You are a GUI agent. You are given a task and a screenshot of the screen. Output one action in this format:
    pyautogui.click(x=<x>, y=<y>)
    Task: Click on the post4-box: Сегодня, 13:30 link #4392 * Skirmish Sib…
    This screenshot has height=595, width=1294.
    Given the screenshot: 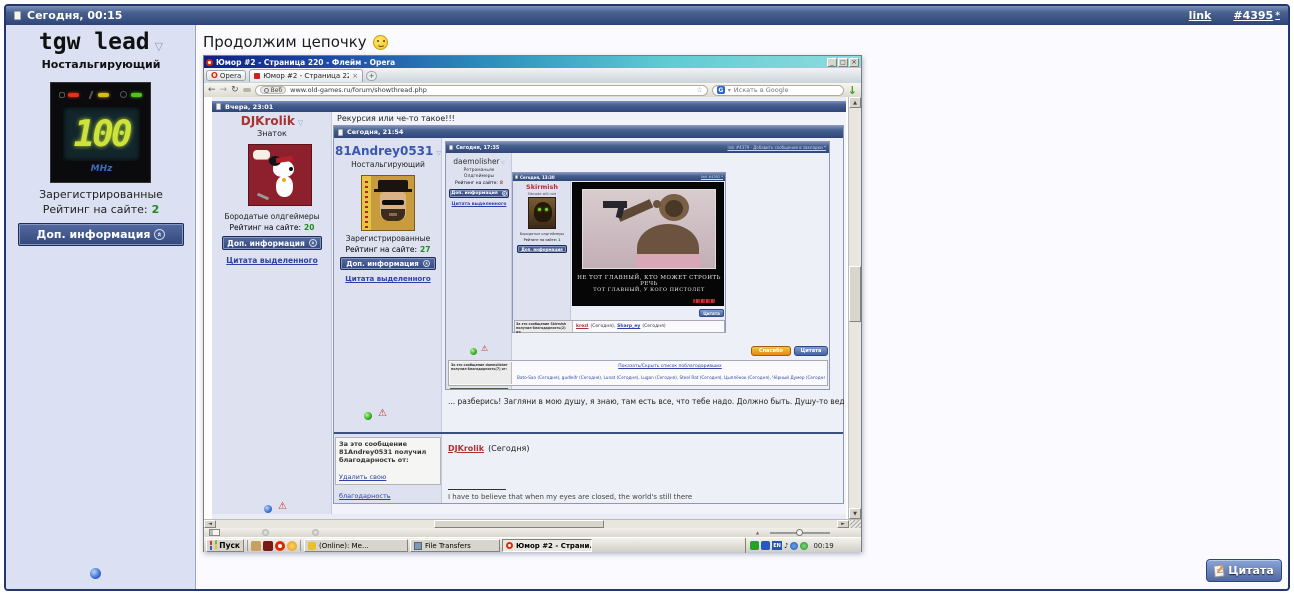 What is the action you would take?
    pyautogui.click(x=619, y=253)
    